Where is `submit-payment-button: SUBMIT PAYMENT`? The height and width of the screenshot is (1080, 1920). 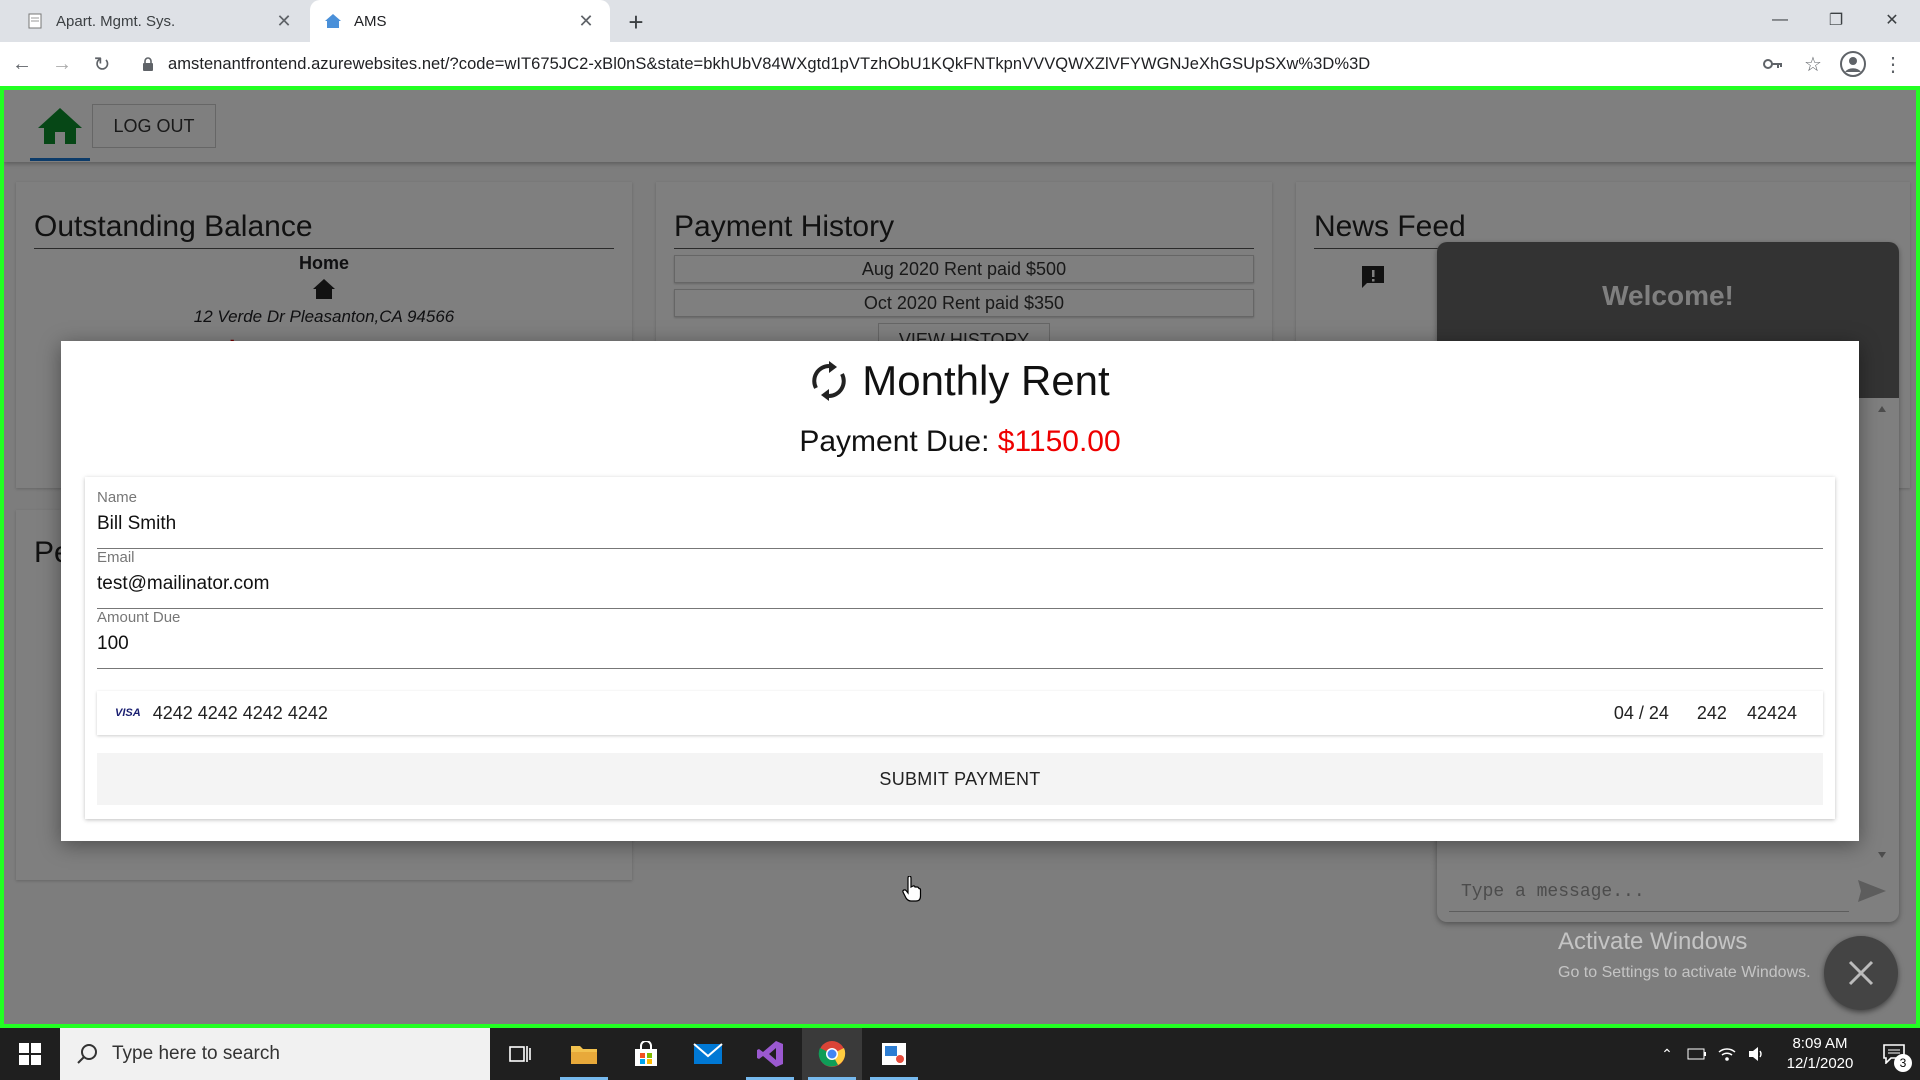
submit-payment-button: SUBMIT PAYMENT is located at coordinates (960, 779).